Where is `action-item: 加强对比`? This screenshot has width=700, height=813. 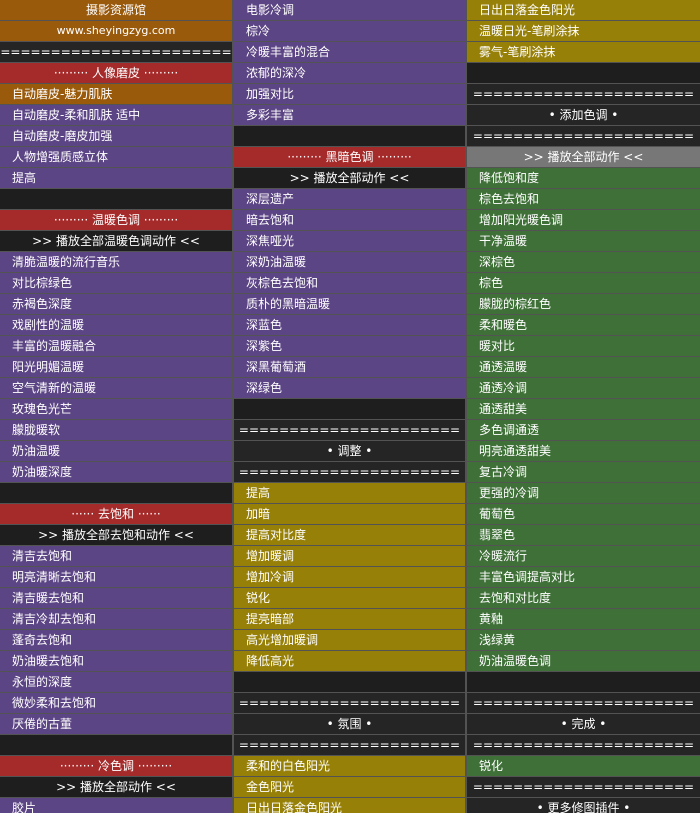 action-item: 加强对比 is located at coordinates (349, 94).